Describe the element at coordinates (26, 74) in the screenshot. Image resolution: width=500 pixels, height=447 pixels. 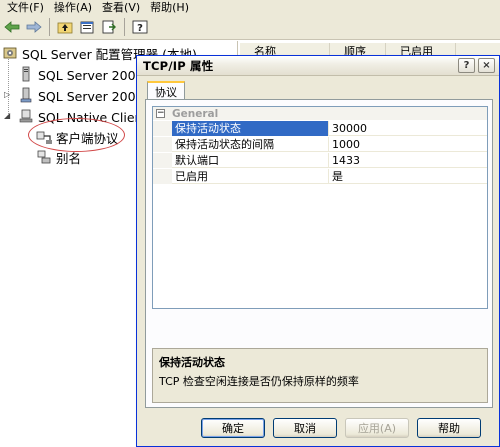
I see `server-icon` at that location.